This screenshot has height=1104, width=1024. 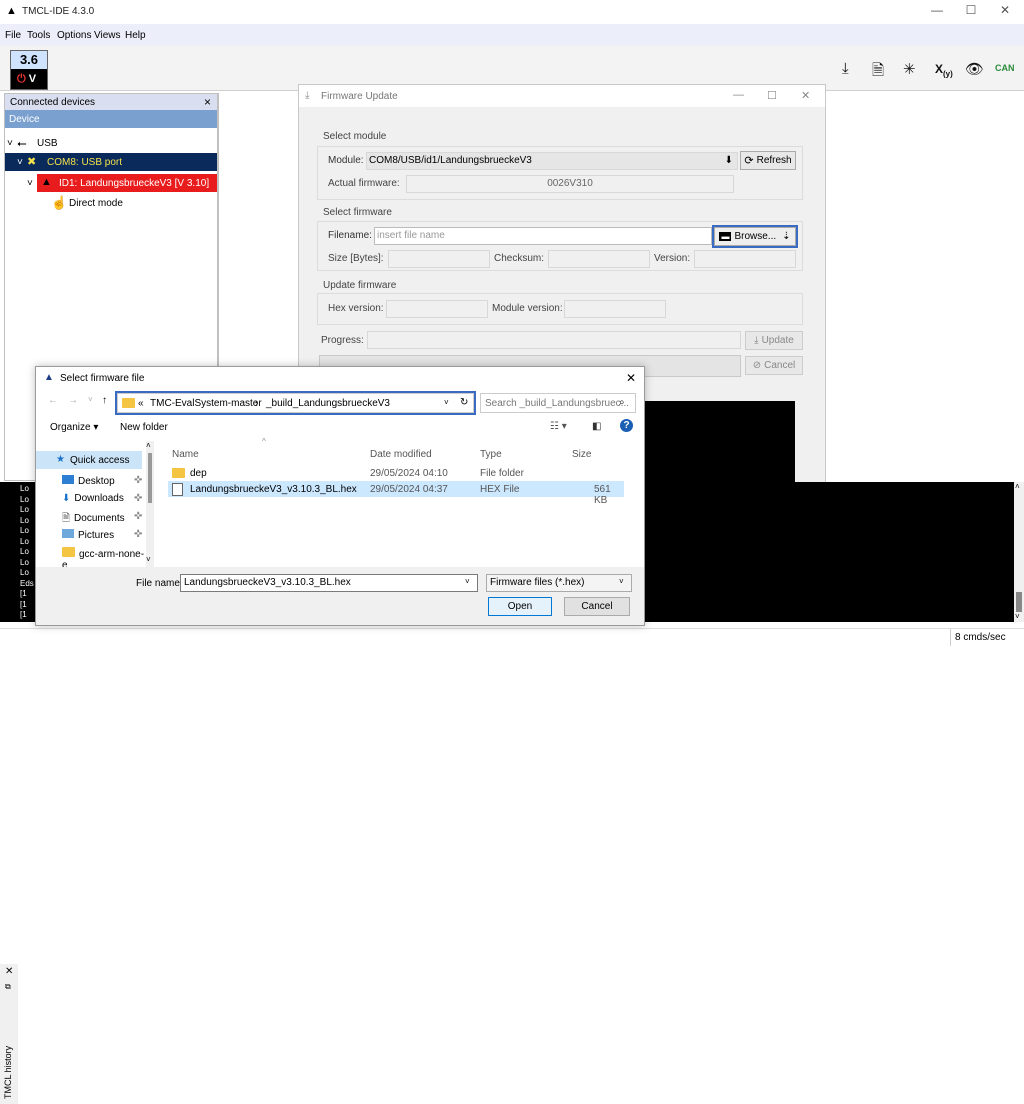 I want to click on dialog-titlebar: ▲ Select firmware file ✕, so click(x=340, y=378).